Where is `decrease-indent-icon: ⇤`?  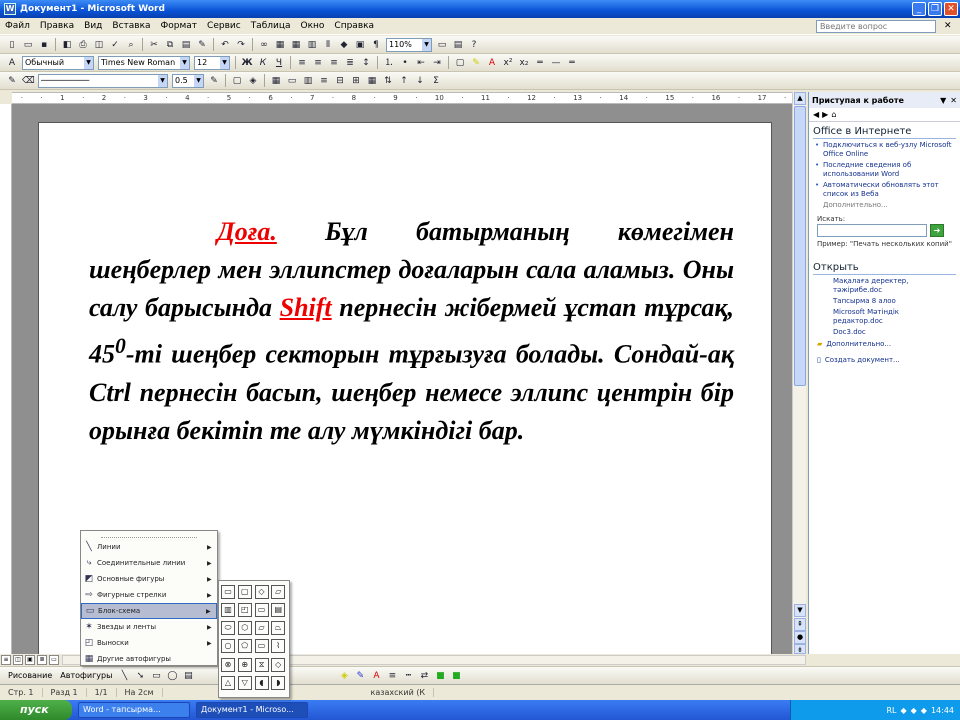 decrease-indent-icon: ⇤ is located at coordinates (421, 63).